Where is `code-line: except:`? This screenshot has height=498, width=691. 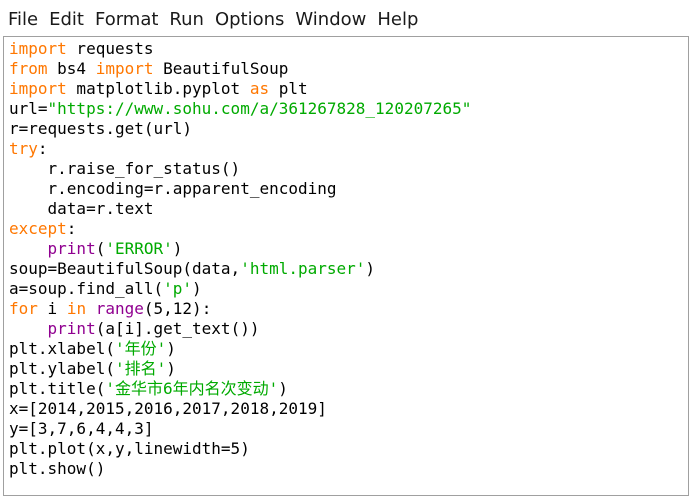
code-line: except: is located at coordinates (240, 229).